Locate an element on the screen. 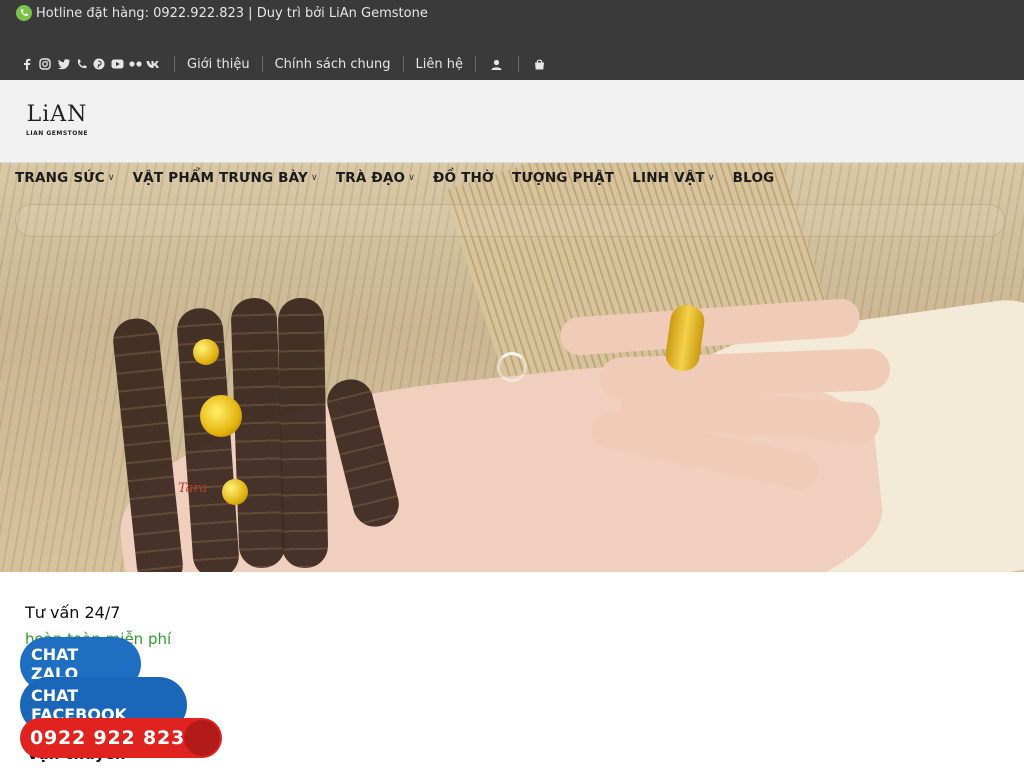 The image size is (1024, 768). link-about: Giới thiệu is located at coordinates (218, 64).